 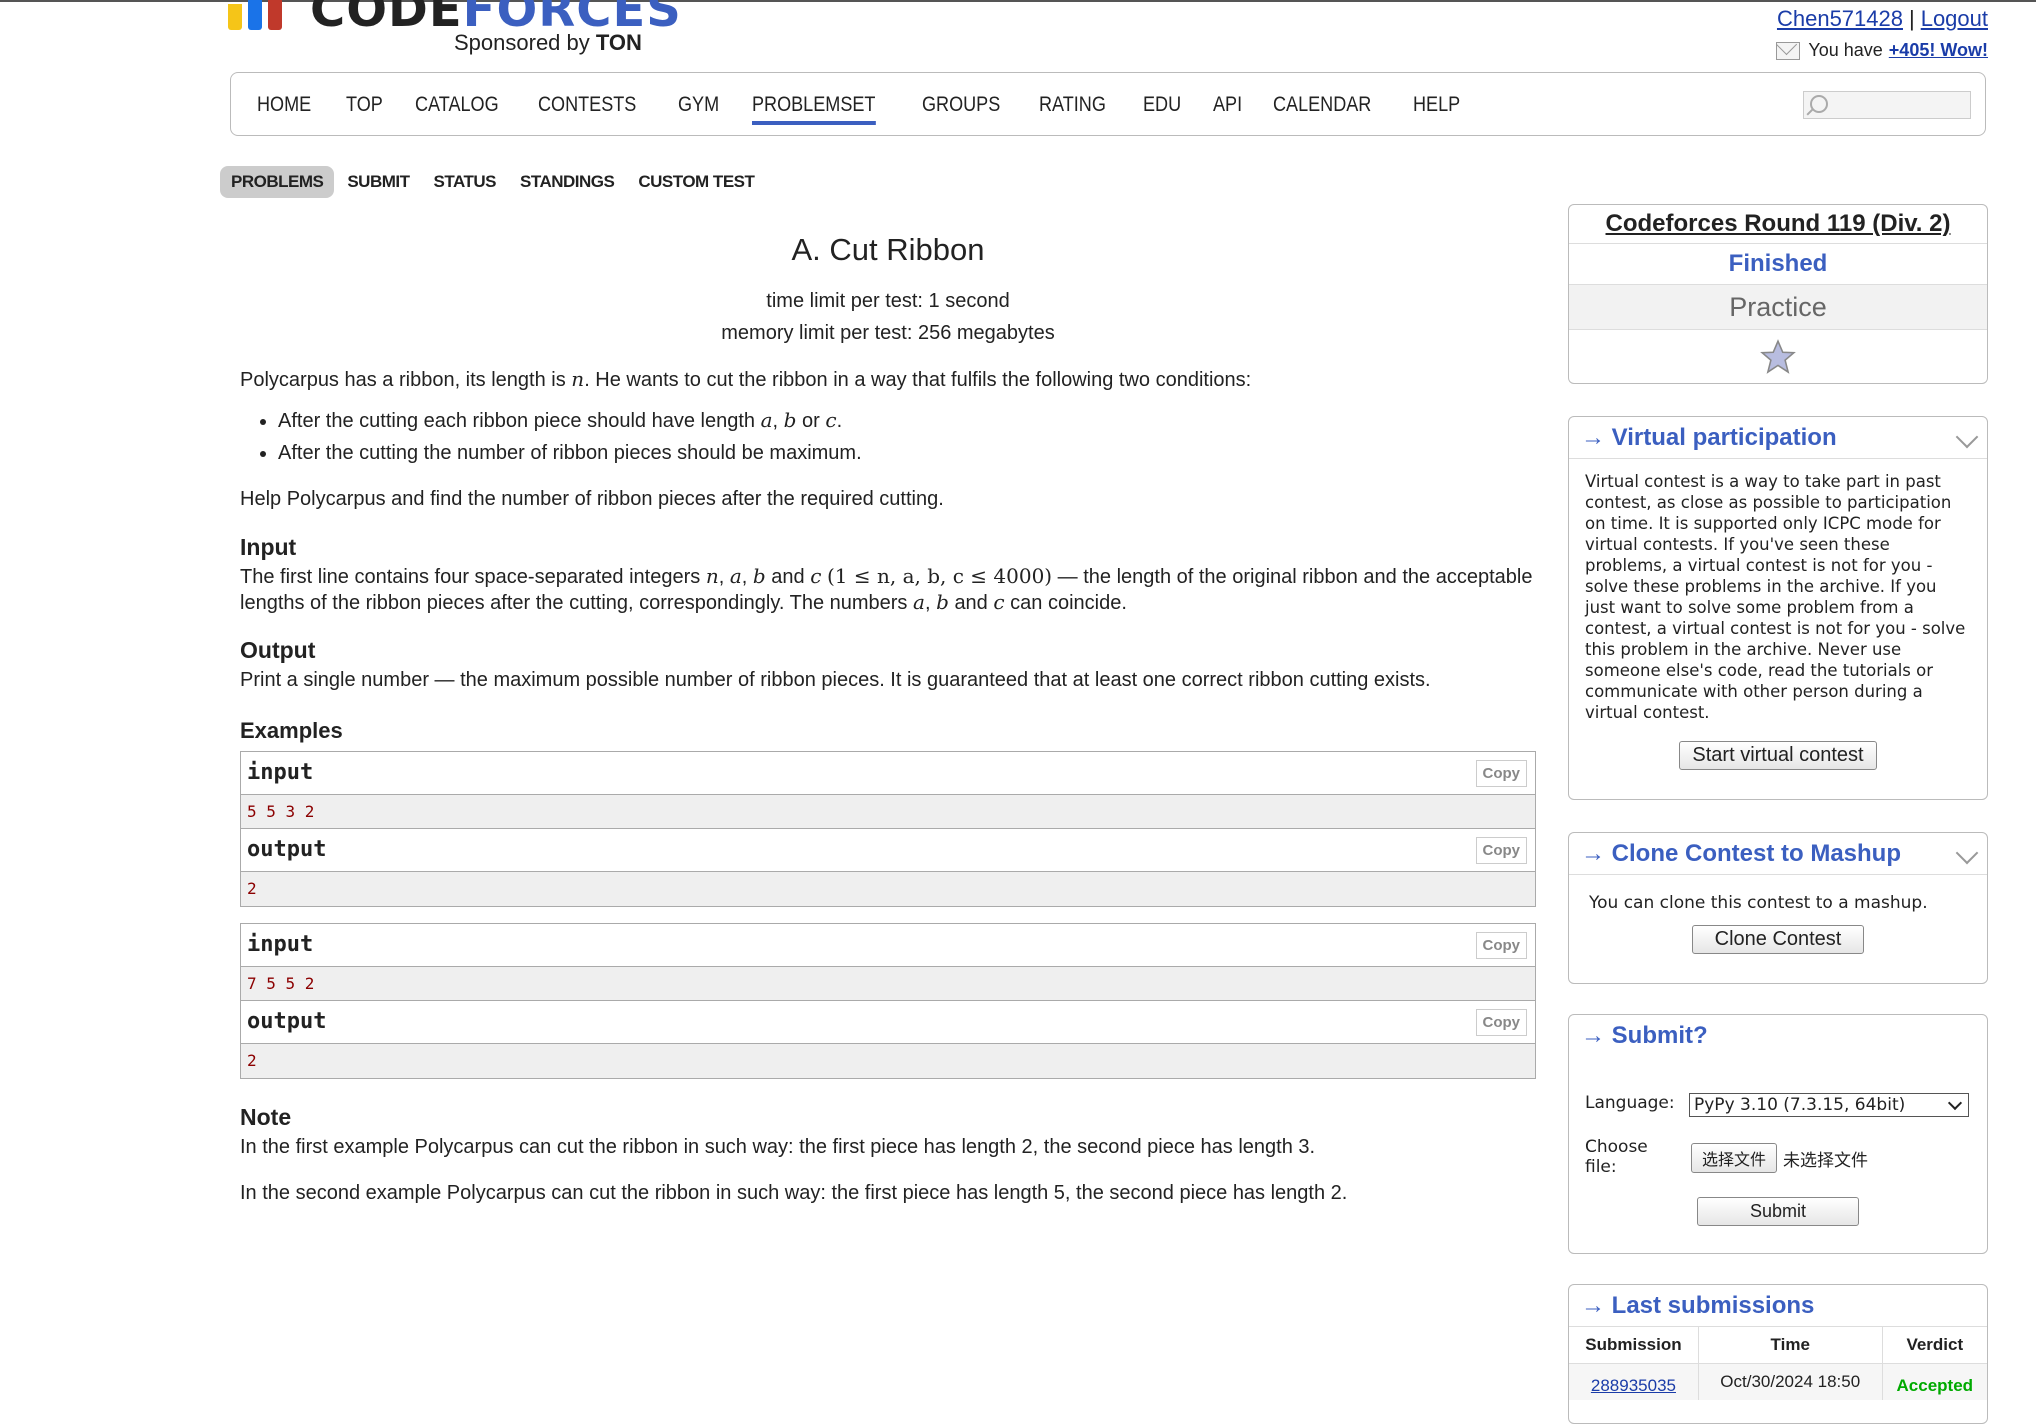 I want to click on submit-button: Submit, so click(x=1778, y=1211).